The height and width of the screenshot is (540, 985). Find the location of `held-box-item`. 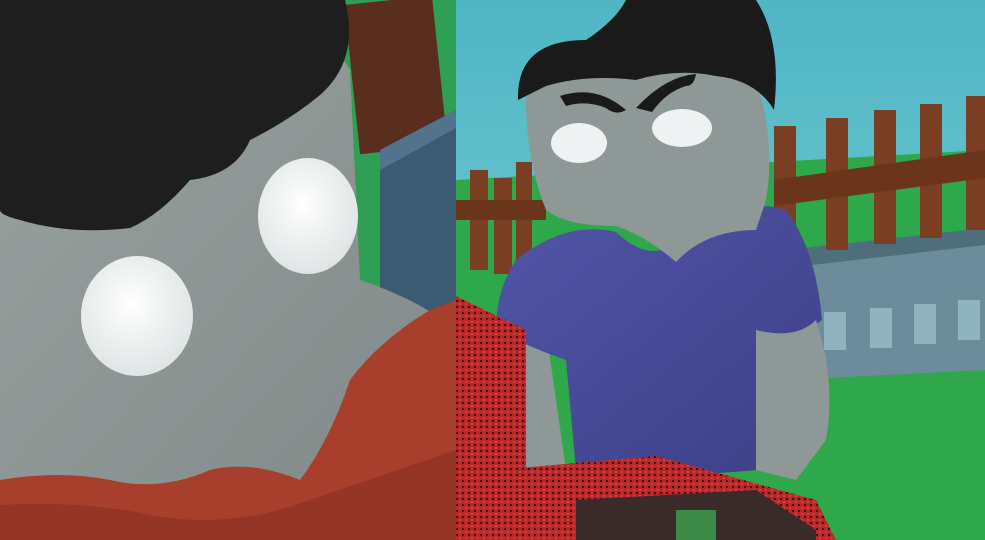

held-box-item is located at coordinates (696, 525).